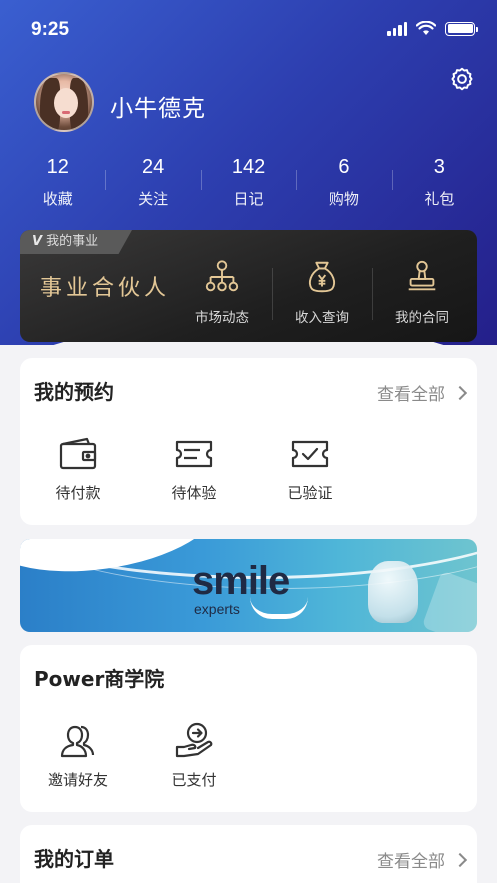 This screenshot has width=497, height=883. I want to click on career-tag-label: 我的事业, so click(72, 241).